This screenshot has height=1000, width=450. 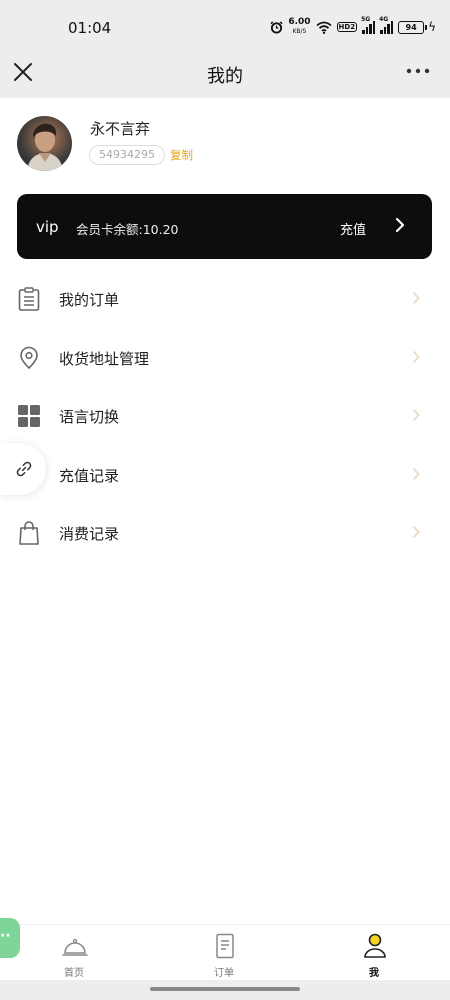 What do you see at coordinates (29, 357) in the screenshot?
I see `location-pin-icon` at bounding box center [29, 357].